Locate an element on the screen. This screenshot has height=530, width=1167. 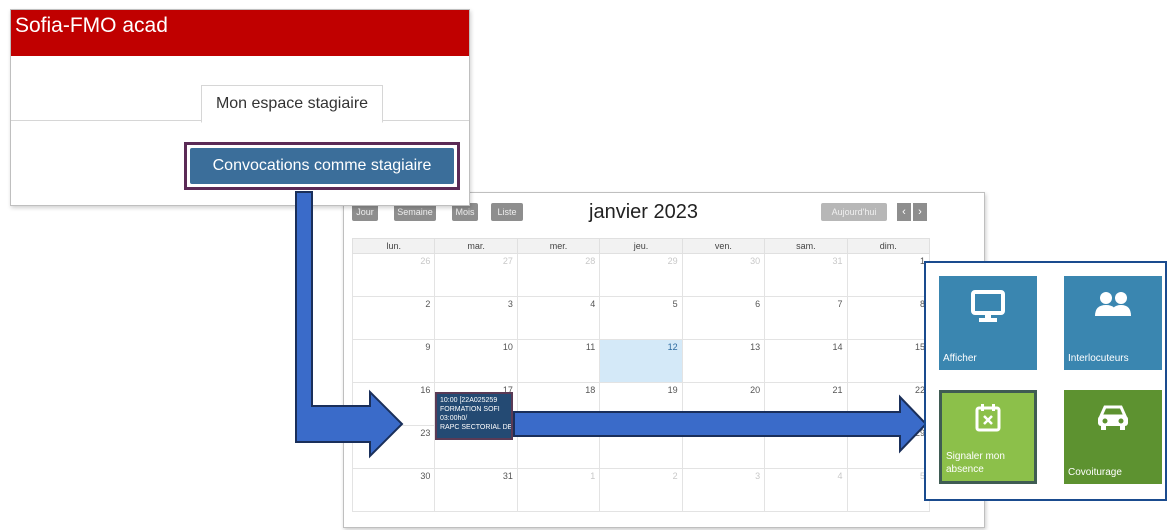
app-header: Sofia-FMO acad is located at coordinates (240, 33).